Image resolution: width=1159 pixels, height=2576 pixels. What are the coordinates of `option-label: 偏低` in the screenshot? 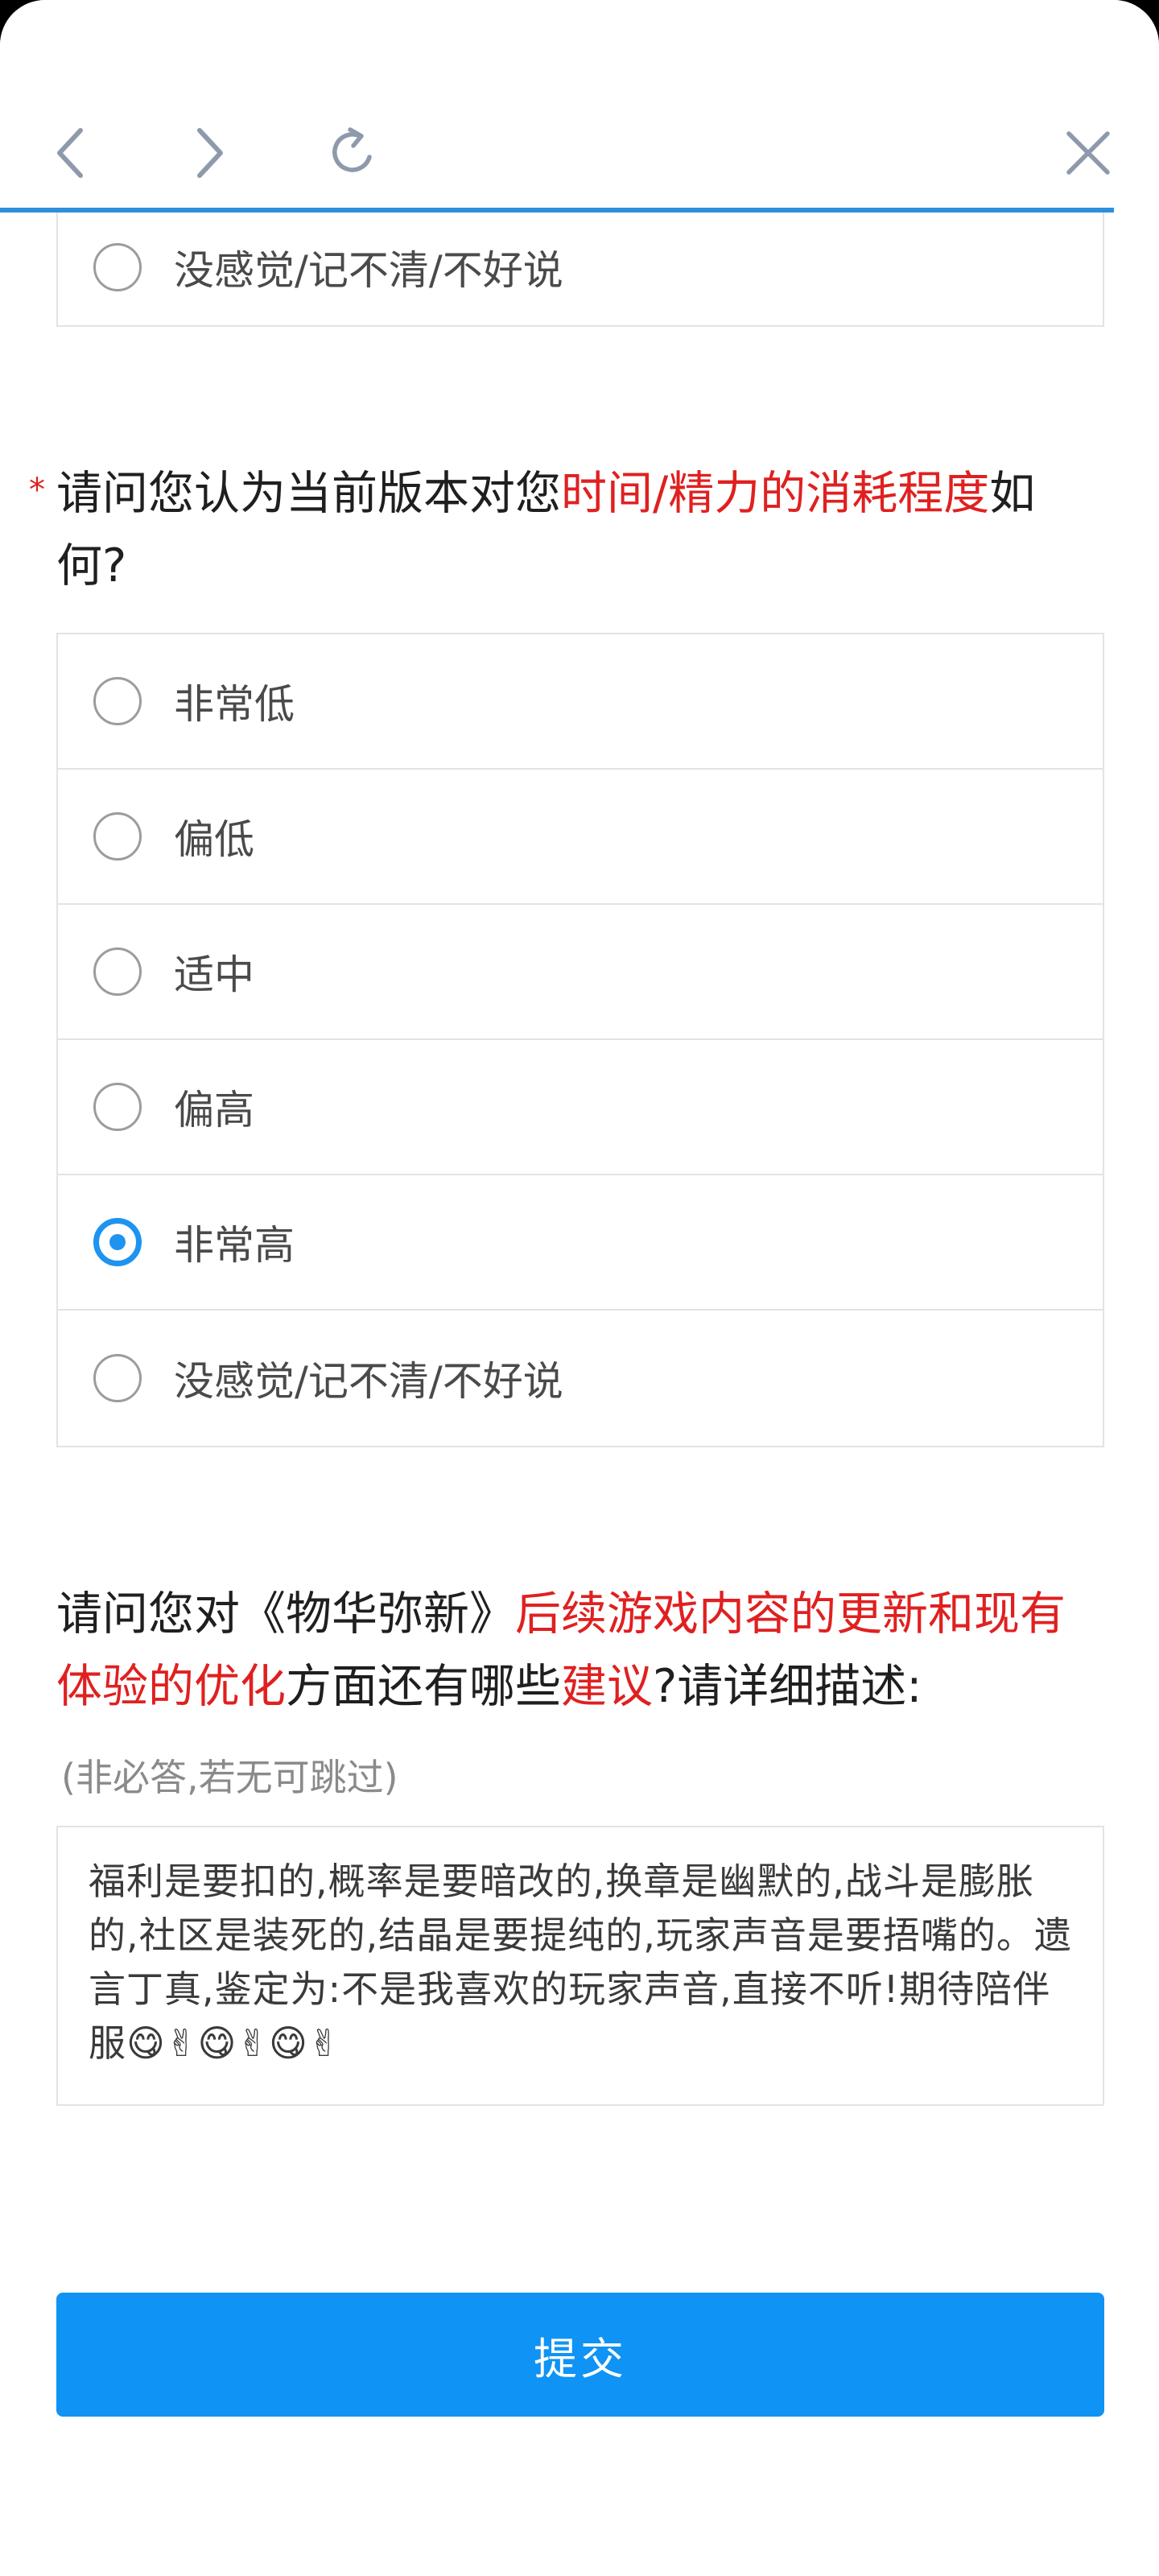 It's located at (214, 839).